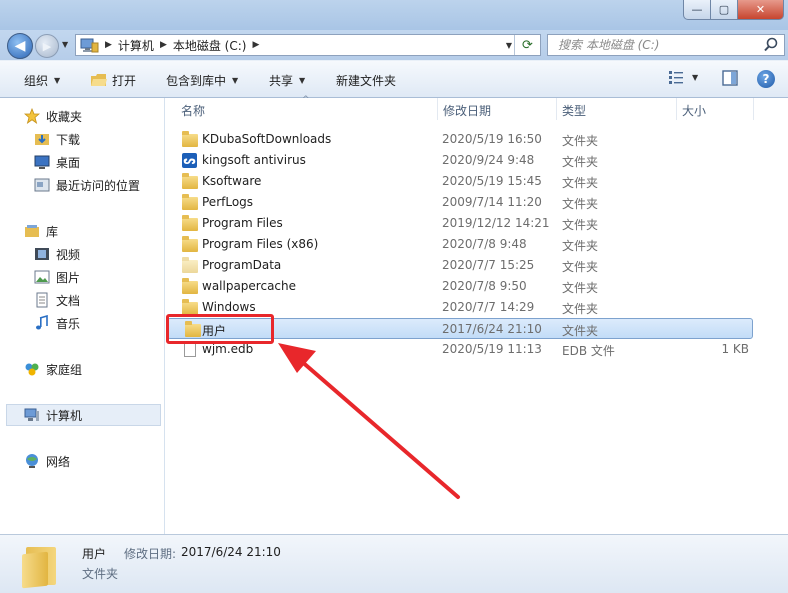 Image resolution: width=788 pixels, height=593 pixels. Describe the element at coordinates (308, 45) in the screenshot. I see `address-bar: ▶ 计算机 ▶ 本地磁盘 (C:) ▶ ▼ ⟳` at that location.